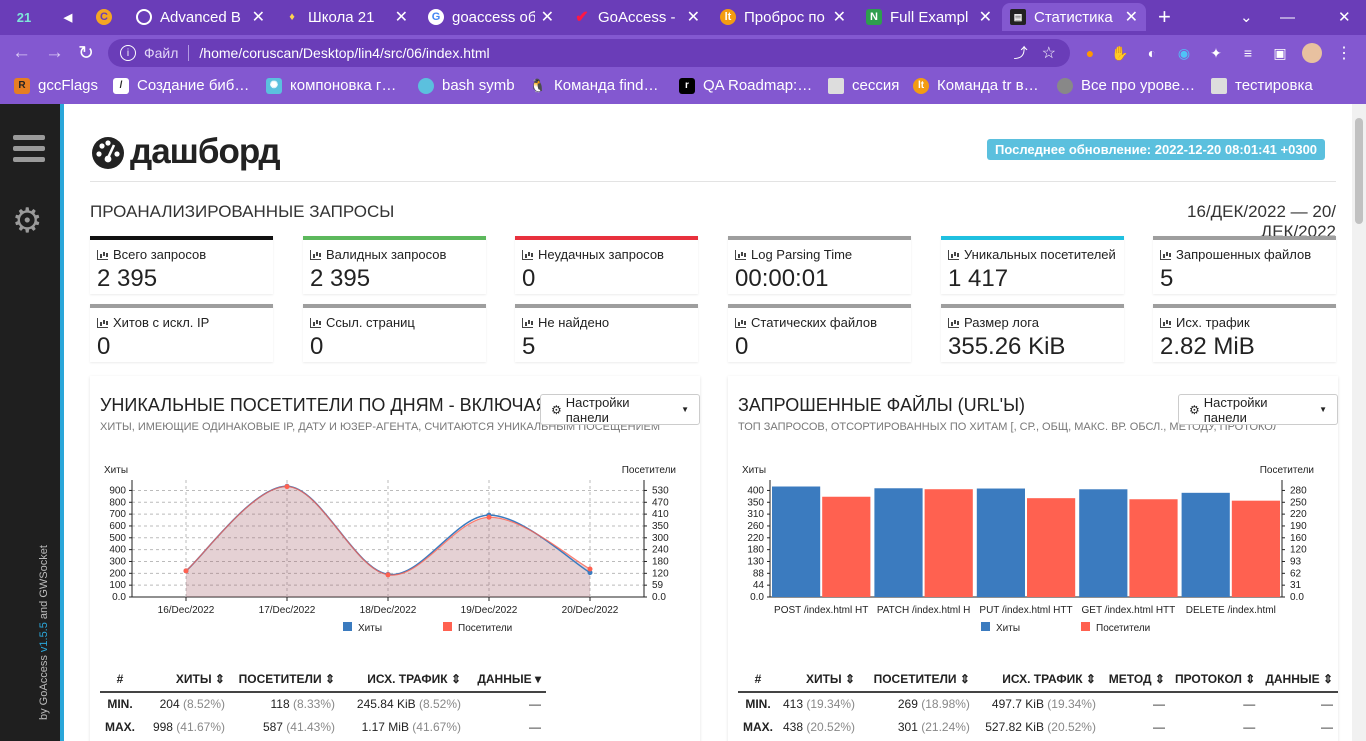 The image size is (1366, 741). What do you see at coordinates (1280, 53) in the screenshot?
I see `side-panel-icon: ▣` at bounding box center [1280, 53].